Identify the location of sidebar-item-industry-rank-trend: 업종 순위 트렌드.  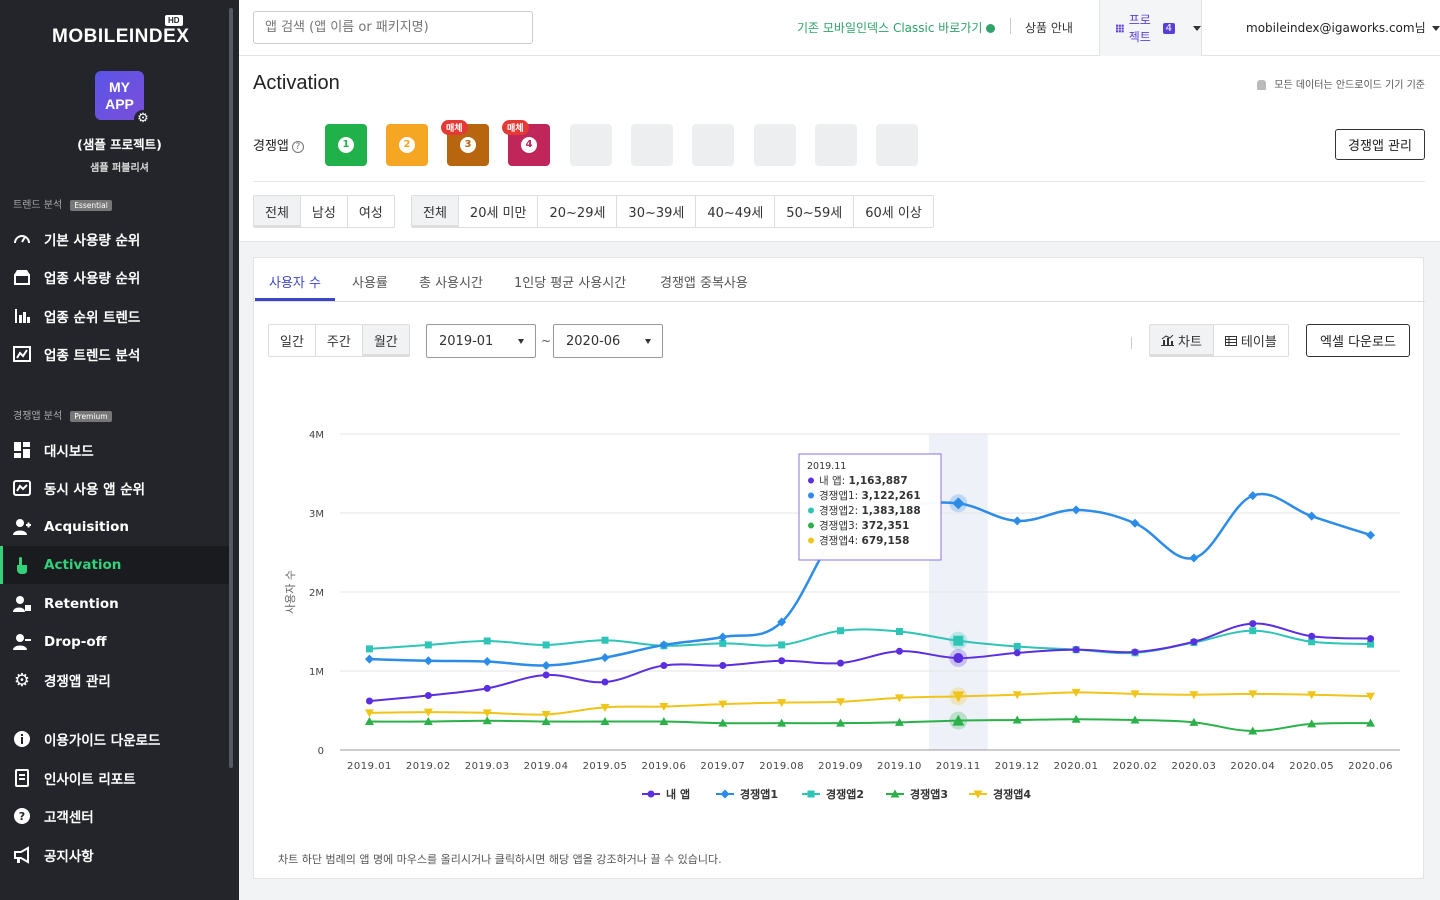
(116, 316).